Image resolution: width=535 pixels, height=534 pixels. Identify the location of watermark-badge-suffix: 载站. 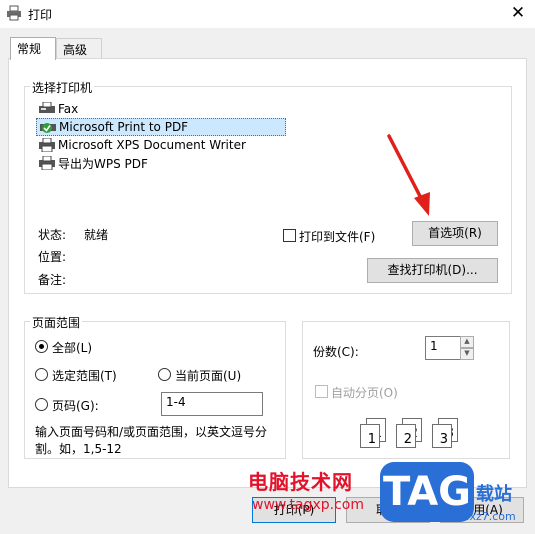
(494, 494).